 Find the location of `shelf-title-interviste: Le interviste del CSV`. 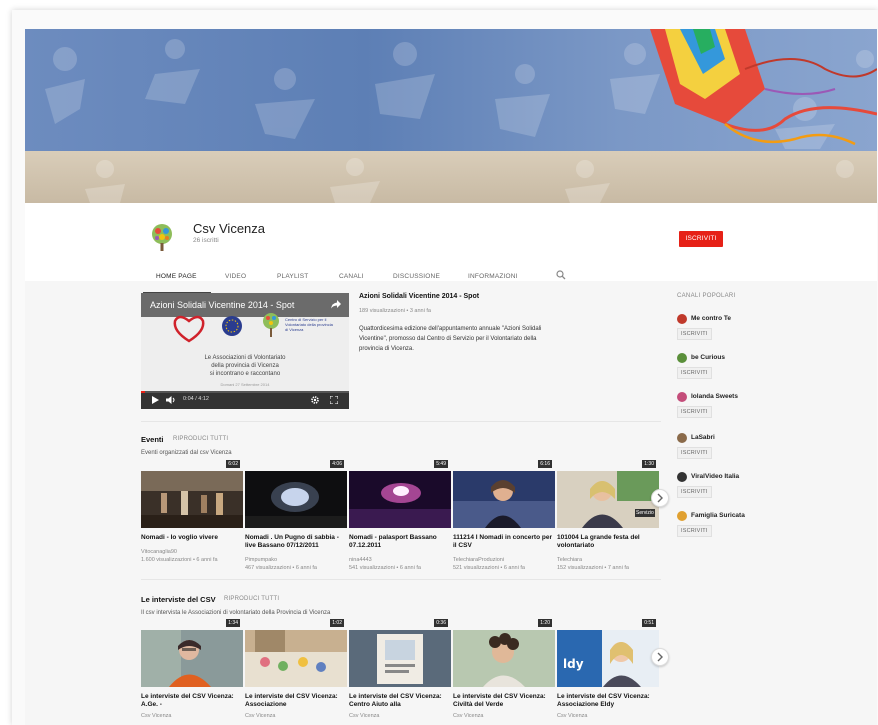

shelf-title-interviste: Le interviste del CSV is located at coordinates (178, 599).